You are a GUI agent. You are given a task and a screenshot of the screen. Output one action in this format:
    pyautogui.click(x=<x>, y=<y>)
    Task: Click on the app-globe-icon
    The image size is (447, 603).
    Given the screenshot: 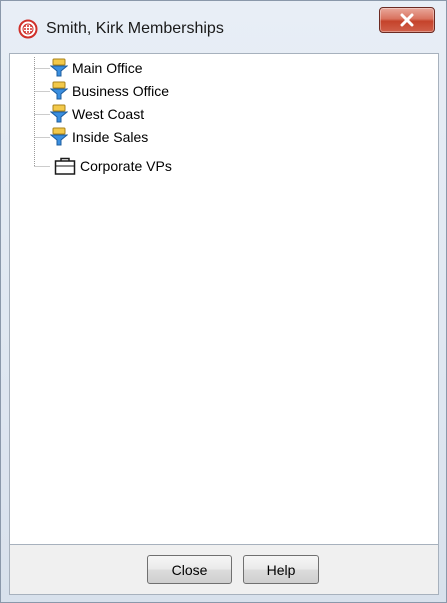 What is the action you would take?
    pyautogui.click(x=28, y=29)
    